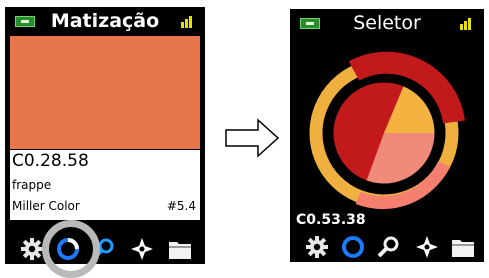  I want to click on screen-title: Matização, so click(105, 21).